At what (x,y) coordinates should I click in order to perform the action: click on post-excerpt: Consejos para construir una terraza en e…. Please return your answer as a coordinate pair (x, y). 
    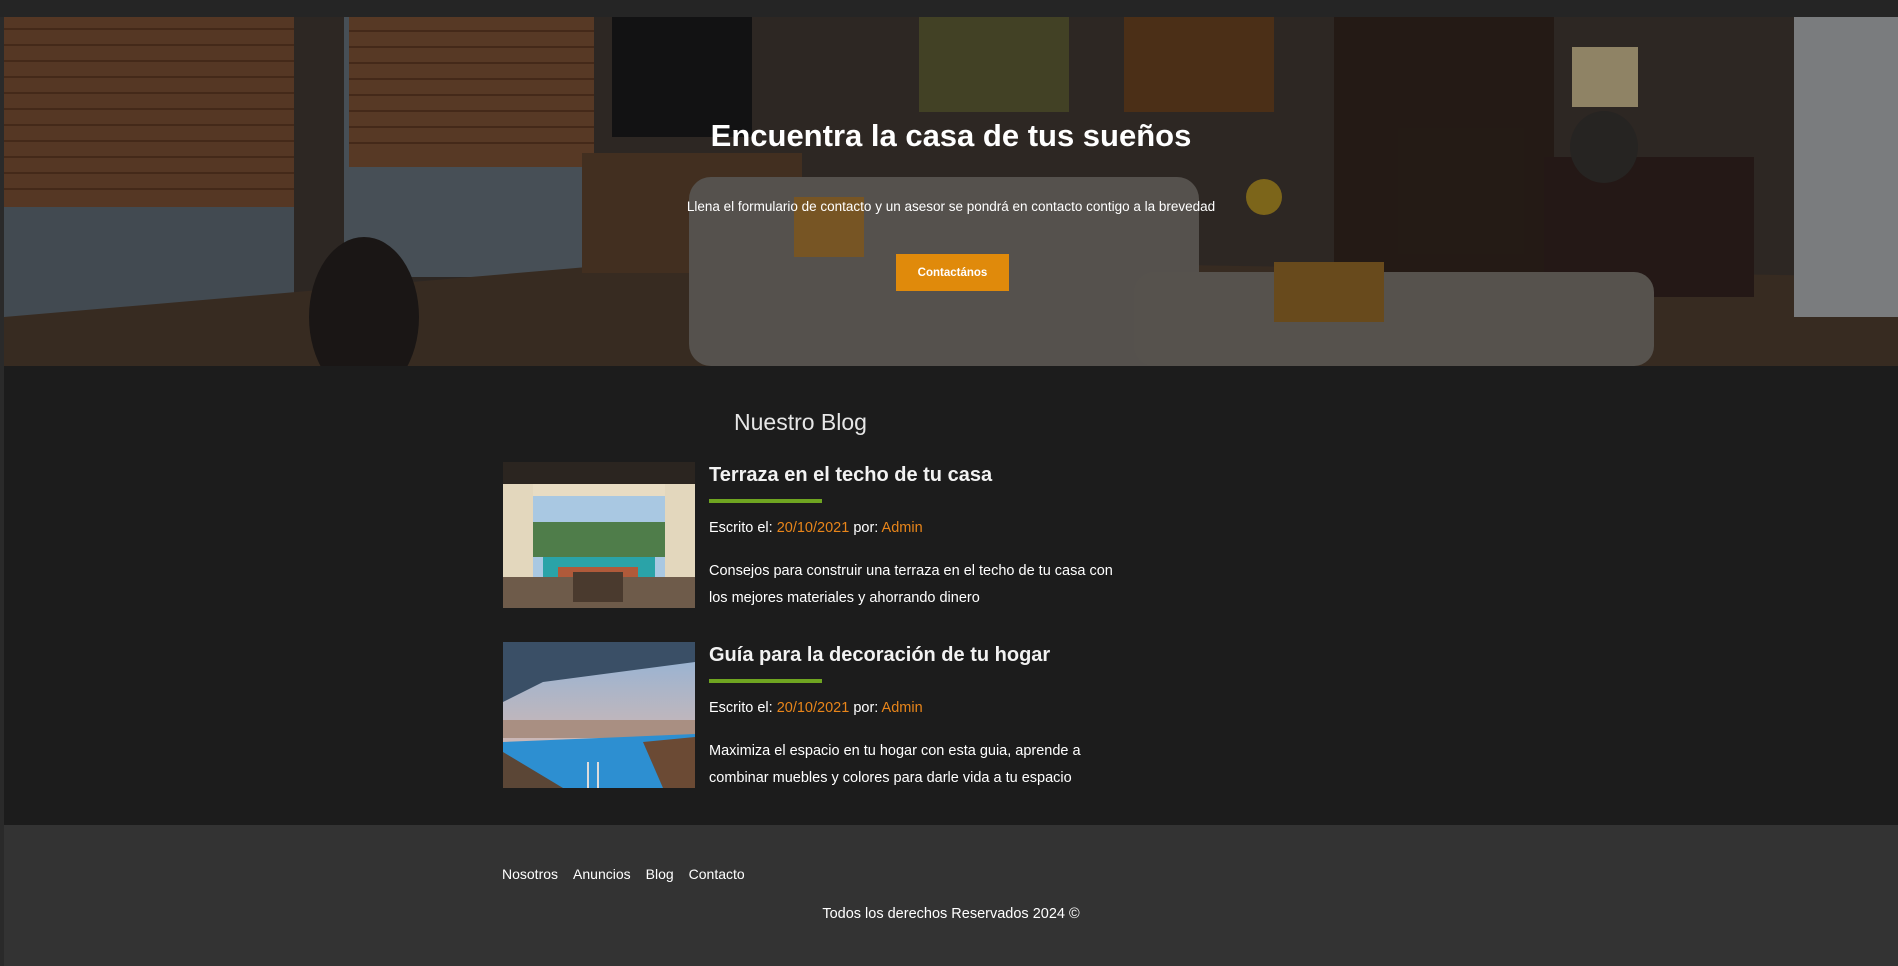
    Looking at the image, I should click on (911, 584).